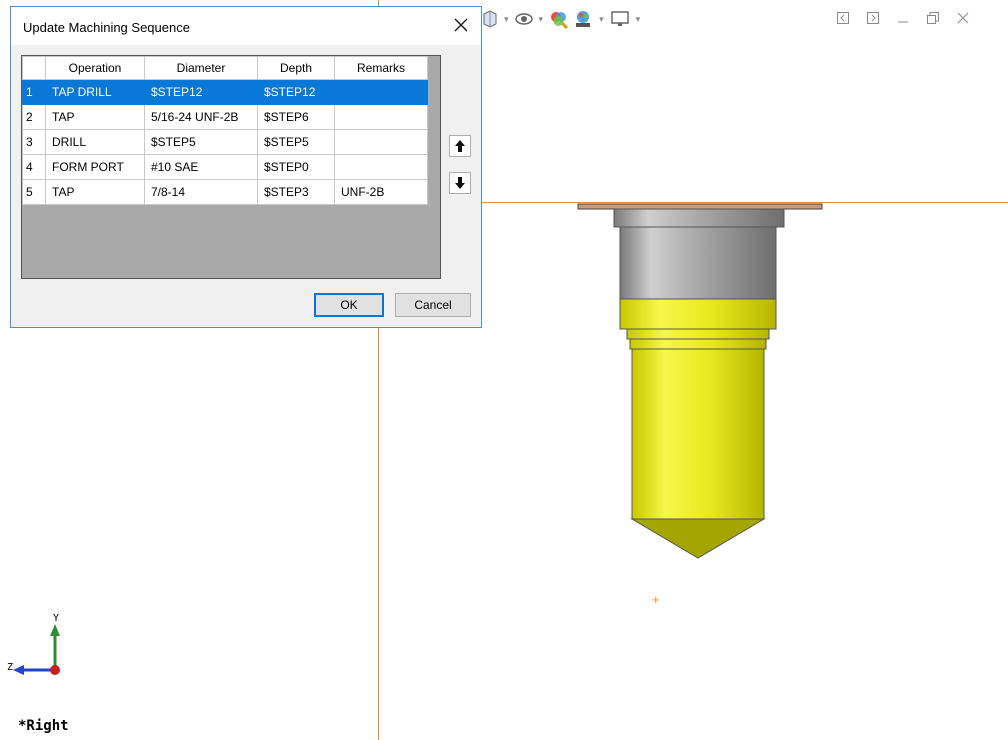  Describe the element at coordinates (34, 117) in the screenshot. I see `row-number: 2` at that location.